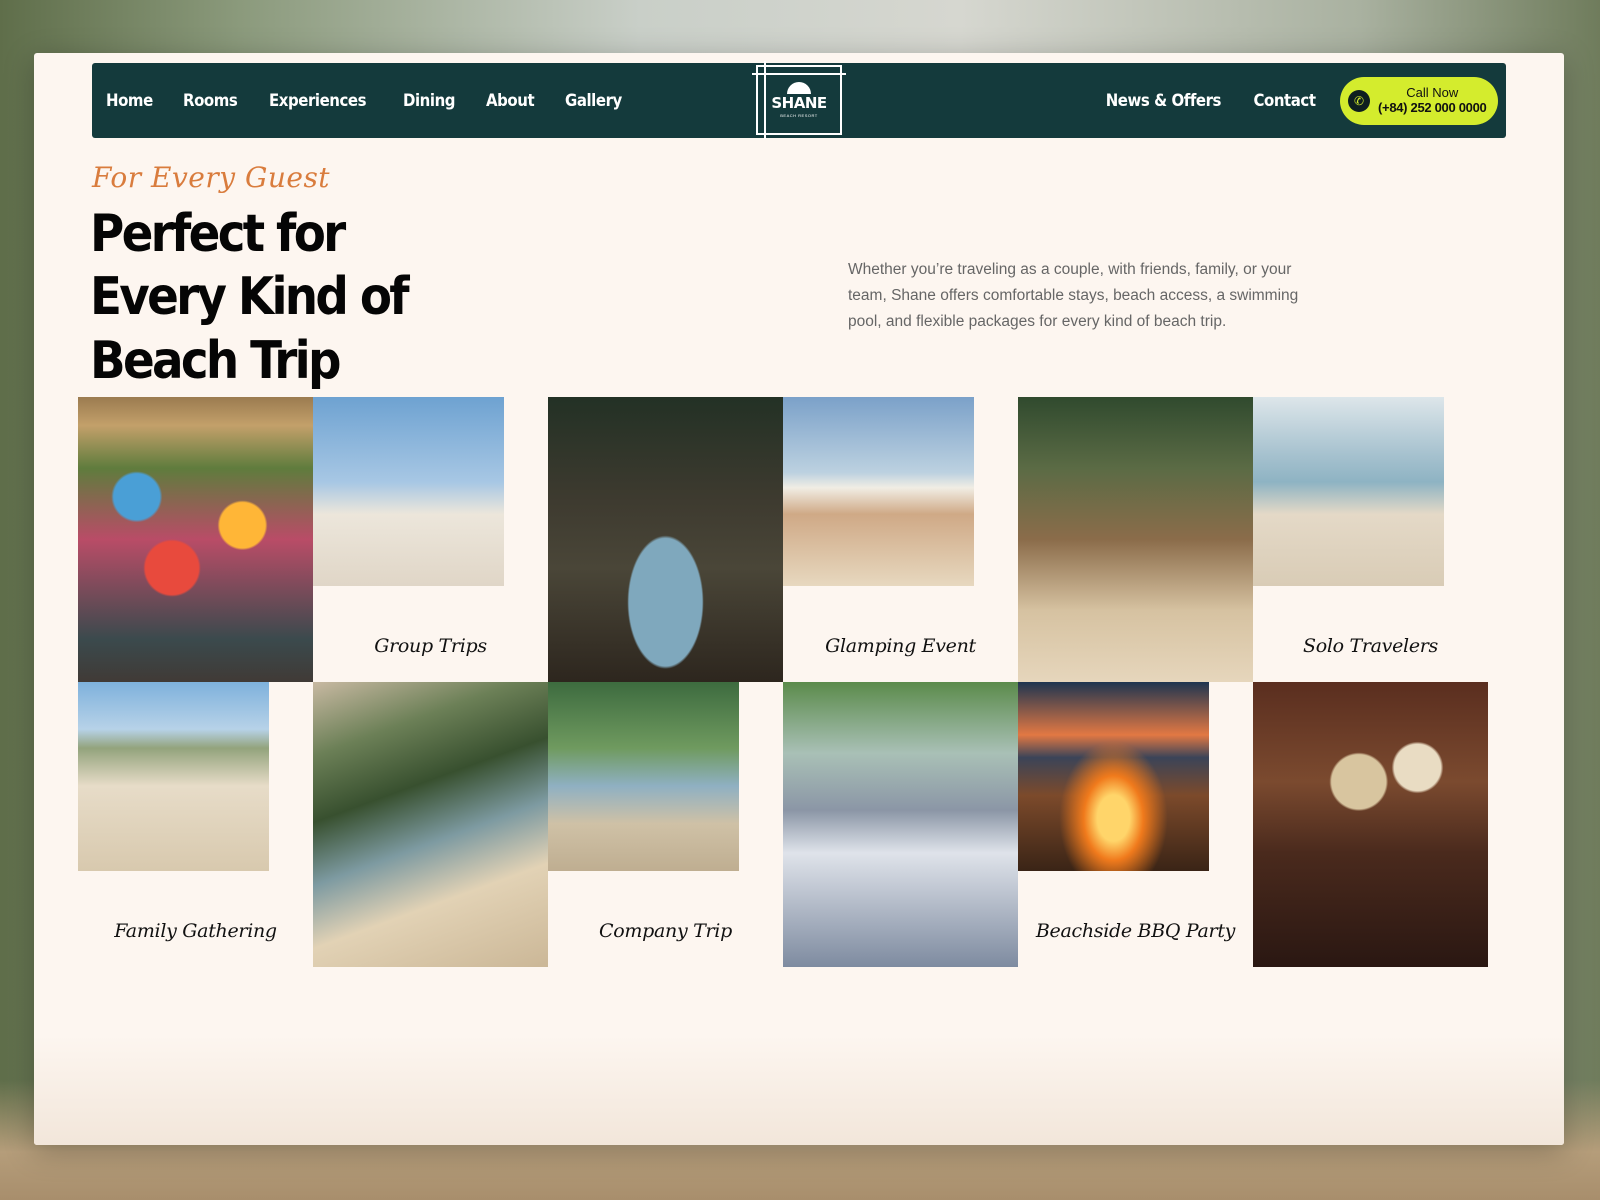  I want to click on gallery-photo-beach-gate, so click(665, 539).